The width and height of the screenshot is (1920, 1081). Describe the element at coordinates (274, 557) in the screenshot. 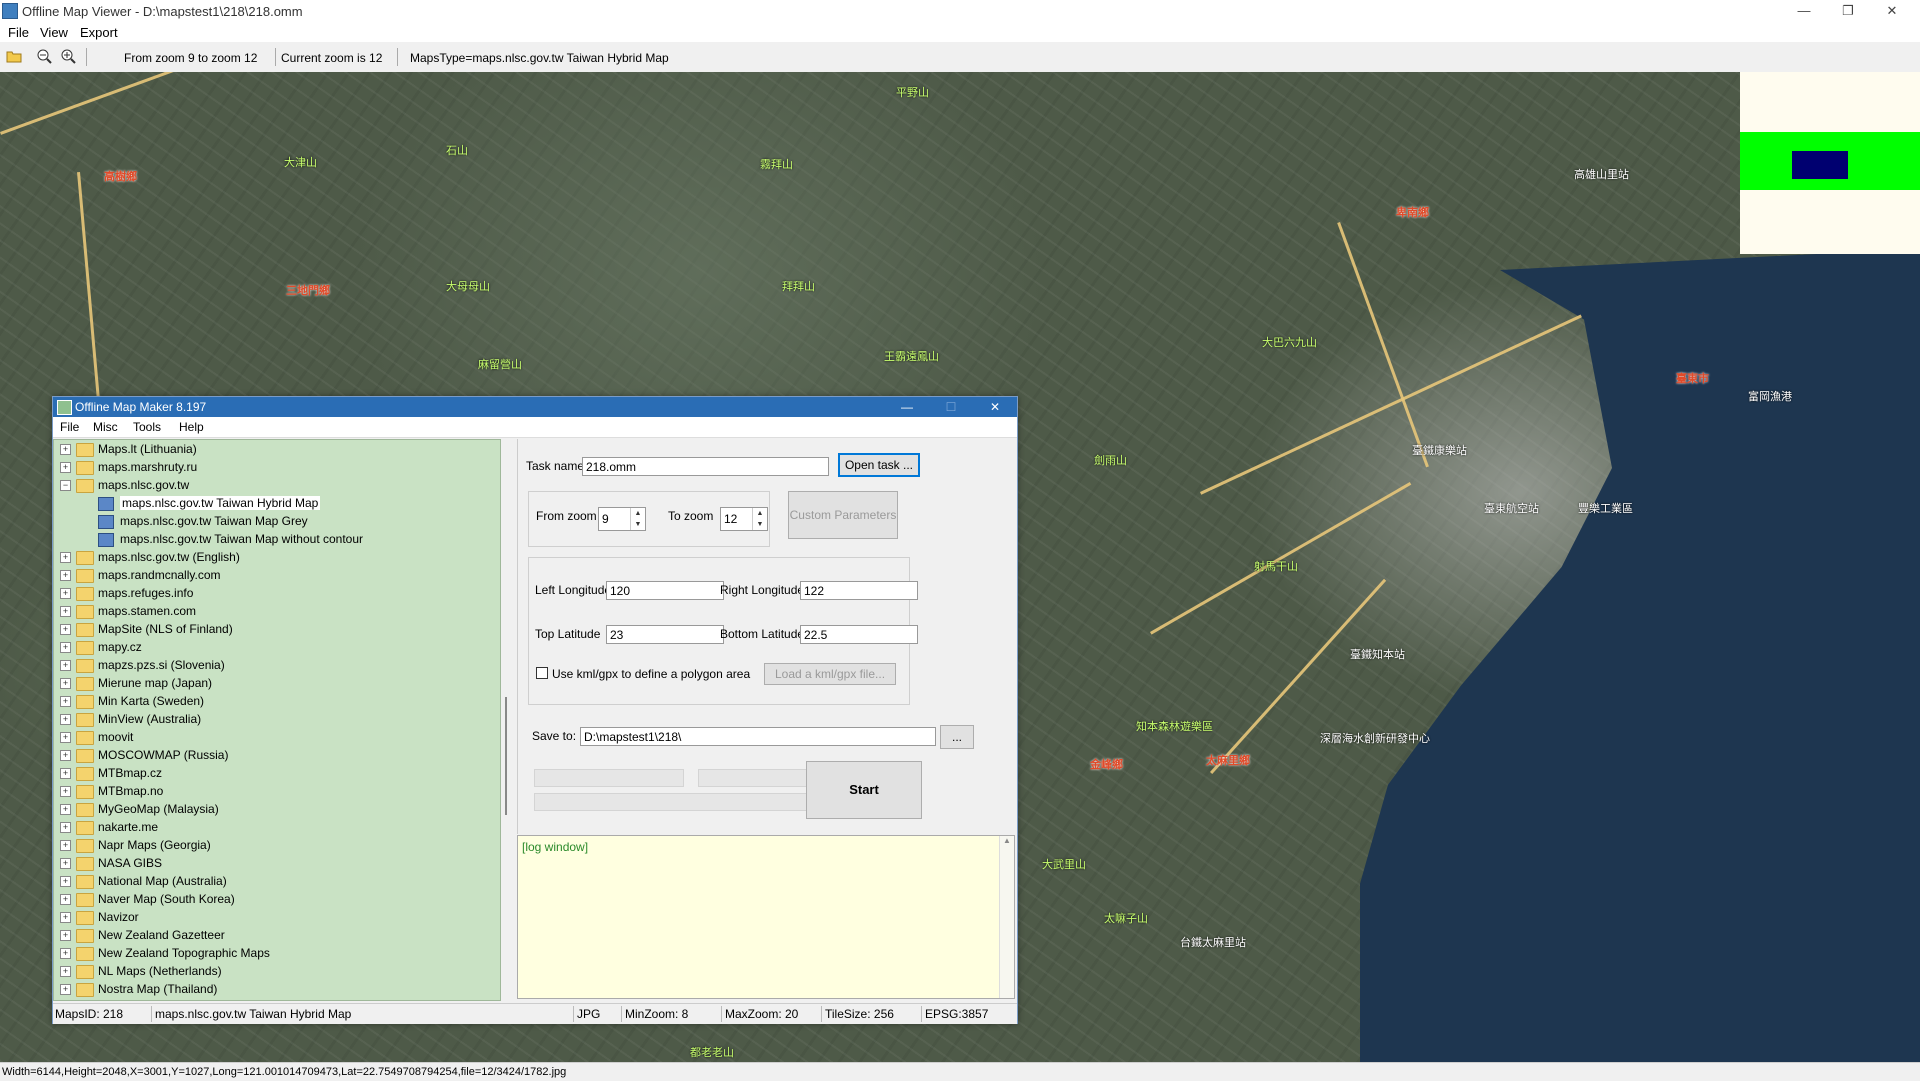

I see `tree-item: + maps.nlsc.gov.tw (English)` at that location.